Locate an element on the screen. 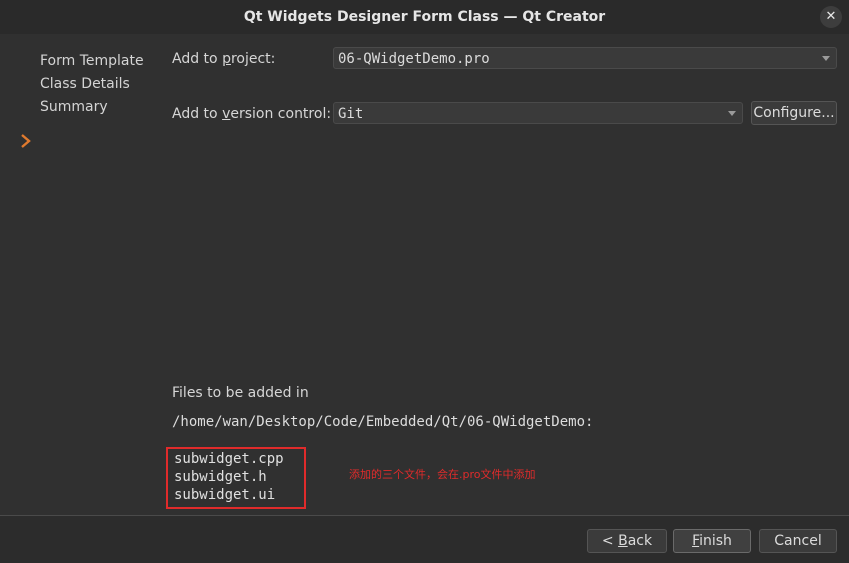 This screenshot has height=563, width=849. nav-item-summary: Summary is located at coordinates (74, 107).